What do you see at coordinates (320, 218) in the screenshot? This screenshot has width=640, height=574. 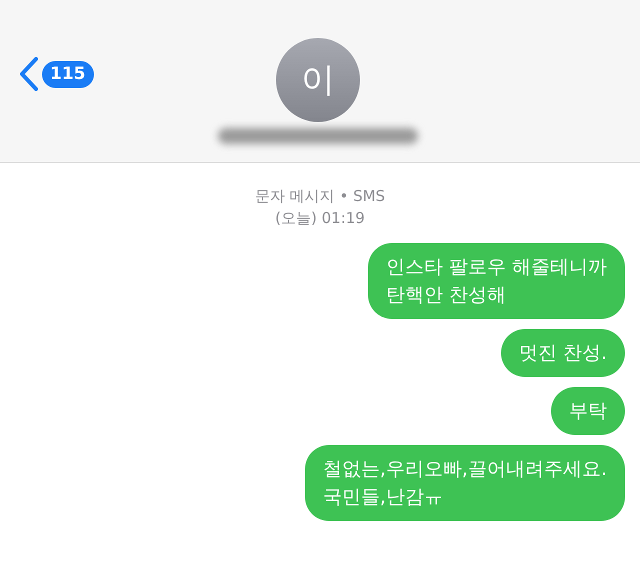 I see `timestamp: (오늘) 01:19` at bounding box center [320, 218].